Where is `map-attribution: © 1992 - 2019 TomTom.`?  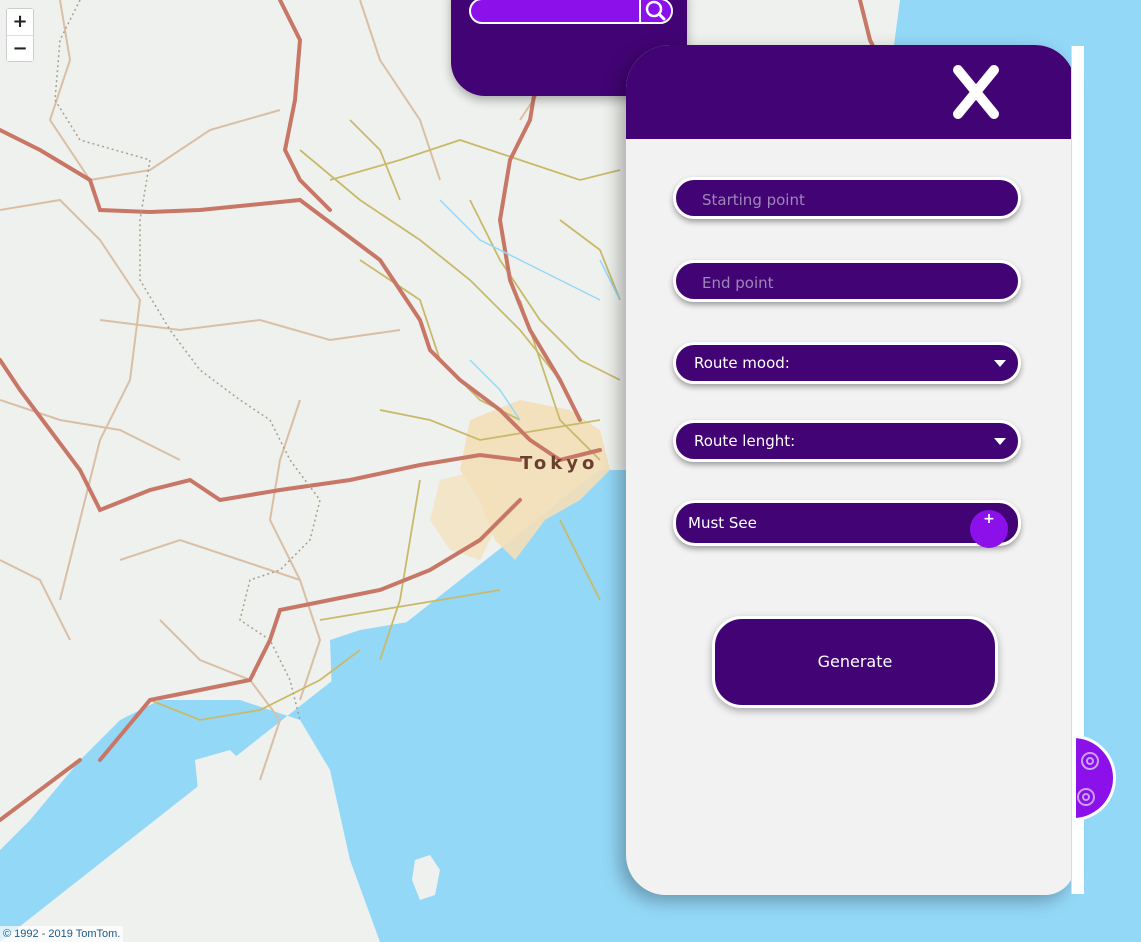 map-attribution: © 1992 - 2019 TomTom. is located at coordinates (62, 934).